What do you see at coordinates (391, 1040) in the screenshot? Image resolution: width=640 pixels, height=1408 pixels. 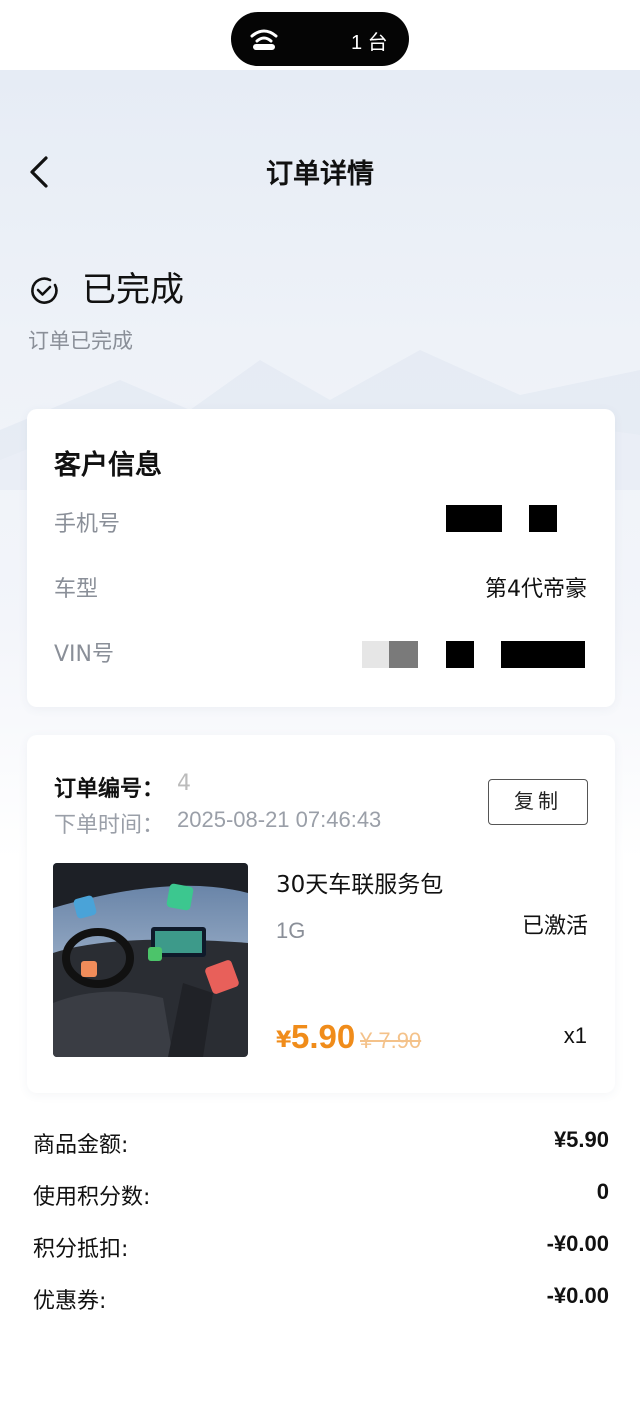 I see `original-price: ¥ 7.90` at bounding box center [391, 1040].